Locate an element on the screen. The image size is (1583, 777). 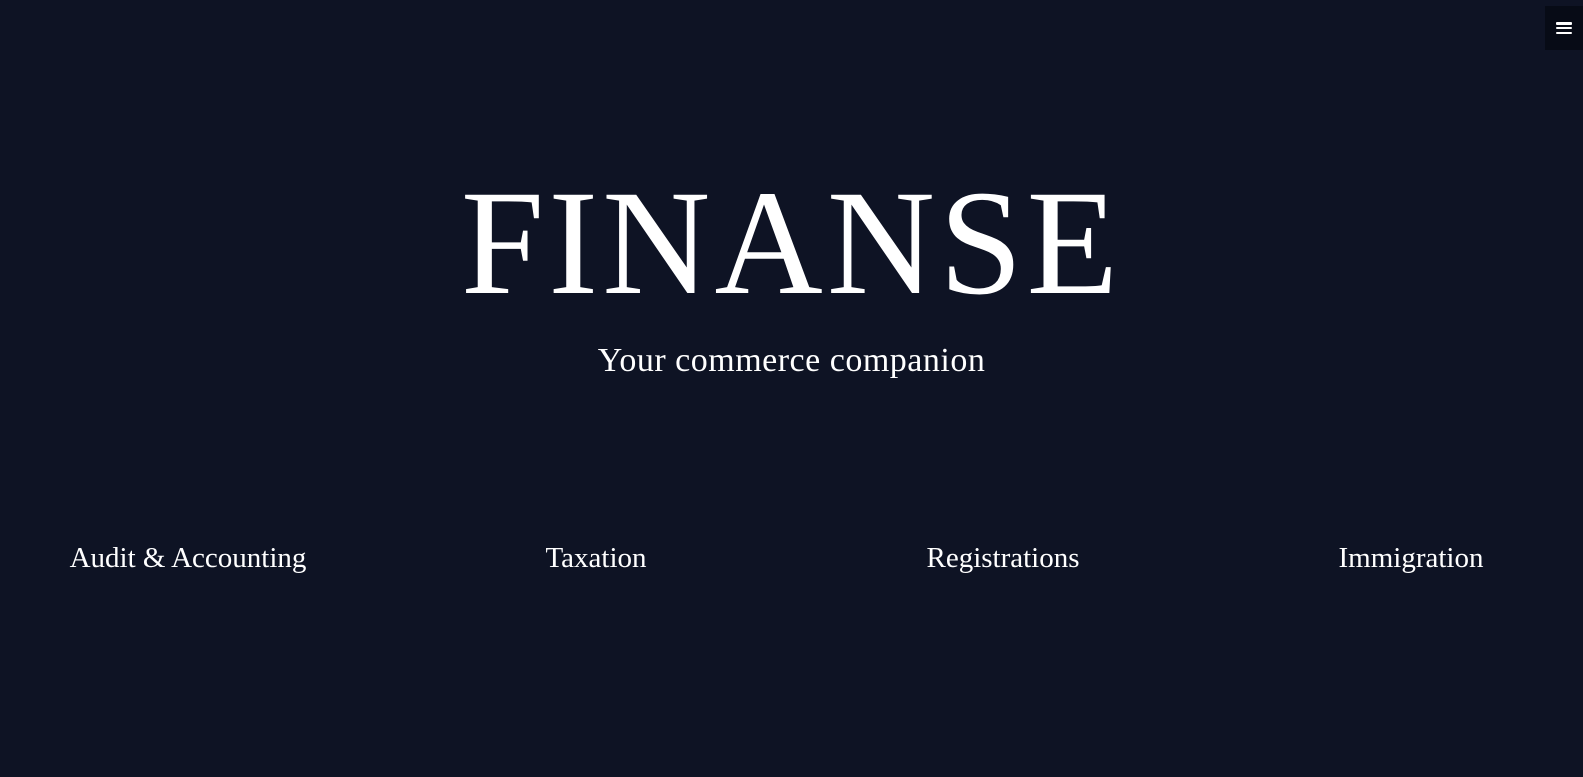
service-link-registrations: Registrations is located at coordinates (1002, 558).